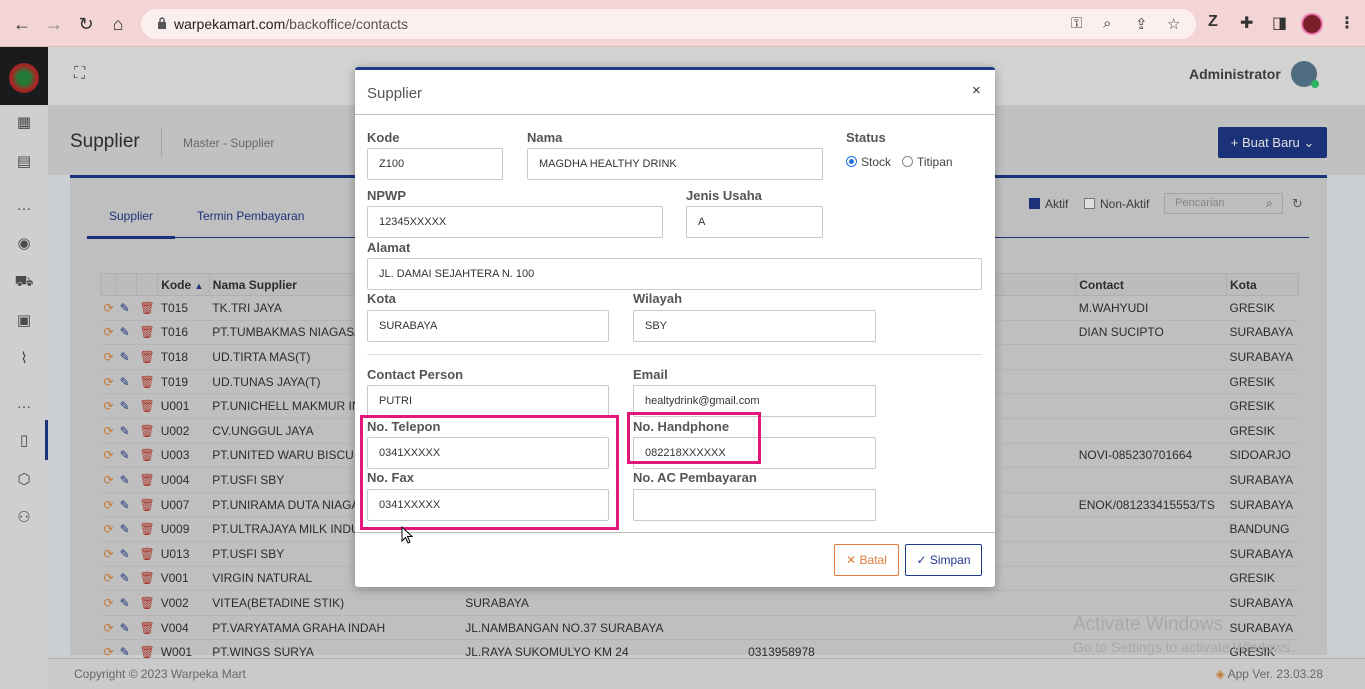  What do you see at coordinates (694, 438) in the screenshot?
I see `highlight-handphone` at bounding box center [694, 438].